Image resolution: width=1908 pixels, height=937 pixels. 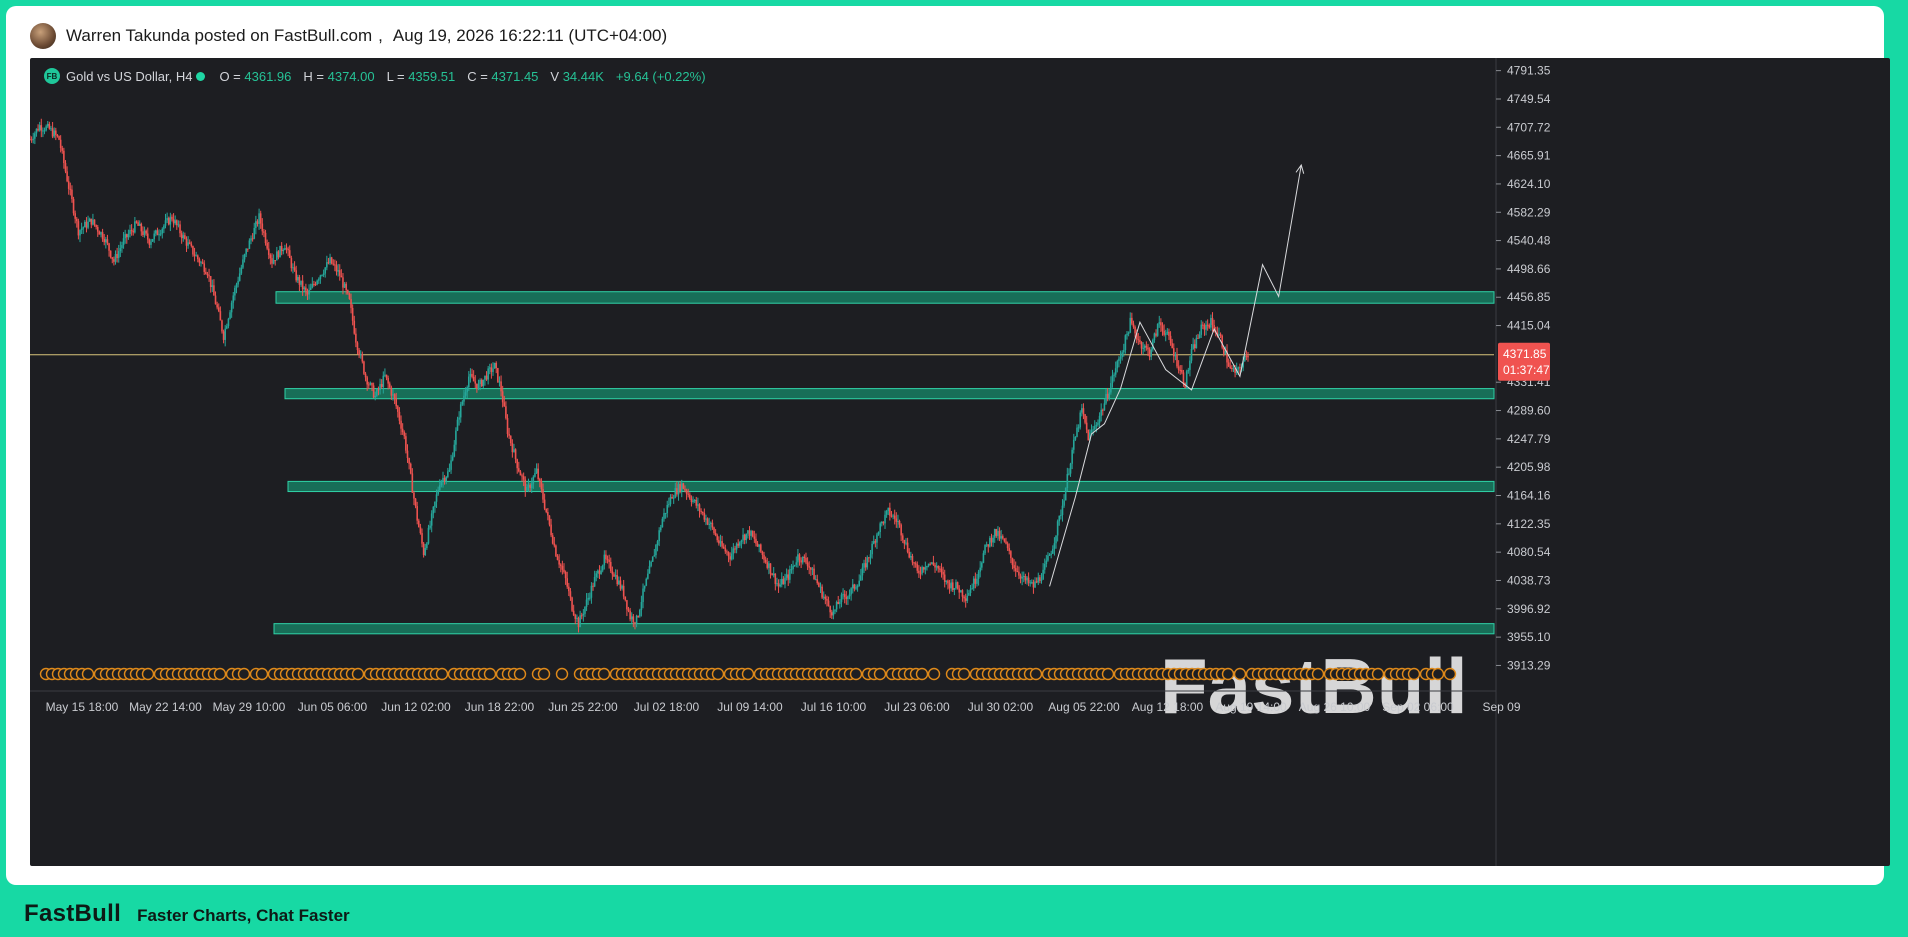 What do you see at coordinates (1335, 707) in the screenshot?
I see `x-tick-label: Aug 26 10:00` at bounding box center [1335, 707].